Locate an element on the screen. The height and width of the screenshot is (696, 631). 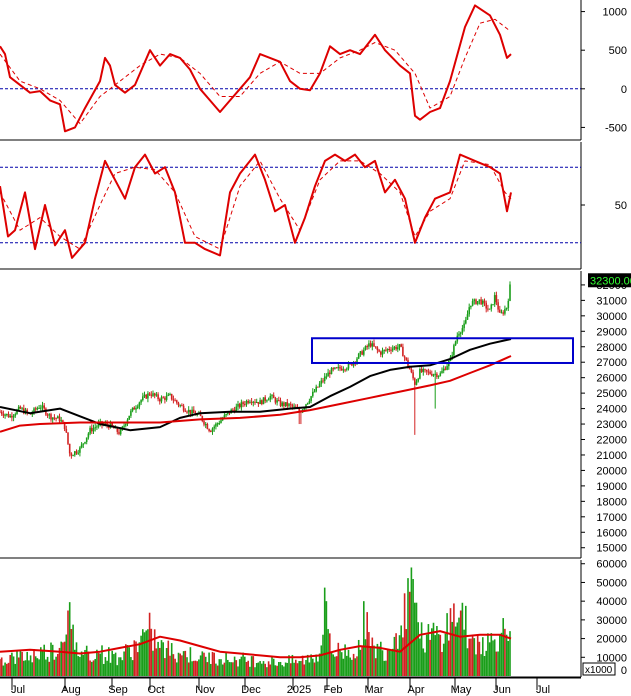
price-tick-label: 17000 is located at coordinates (611, 518).